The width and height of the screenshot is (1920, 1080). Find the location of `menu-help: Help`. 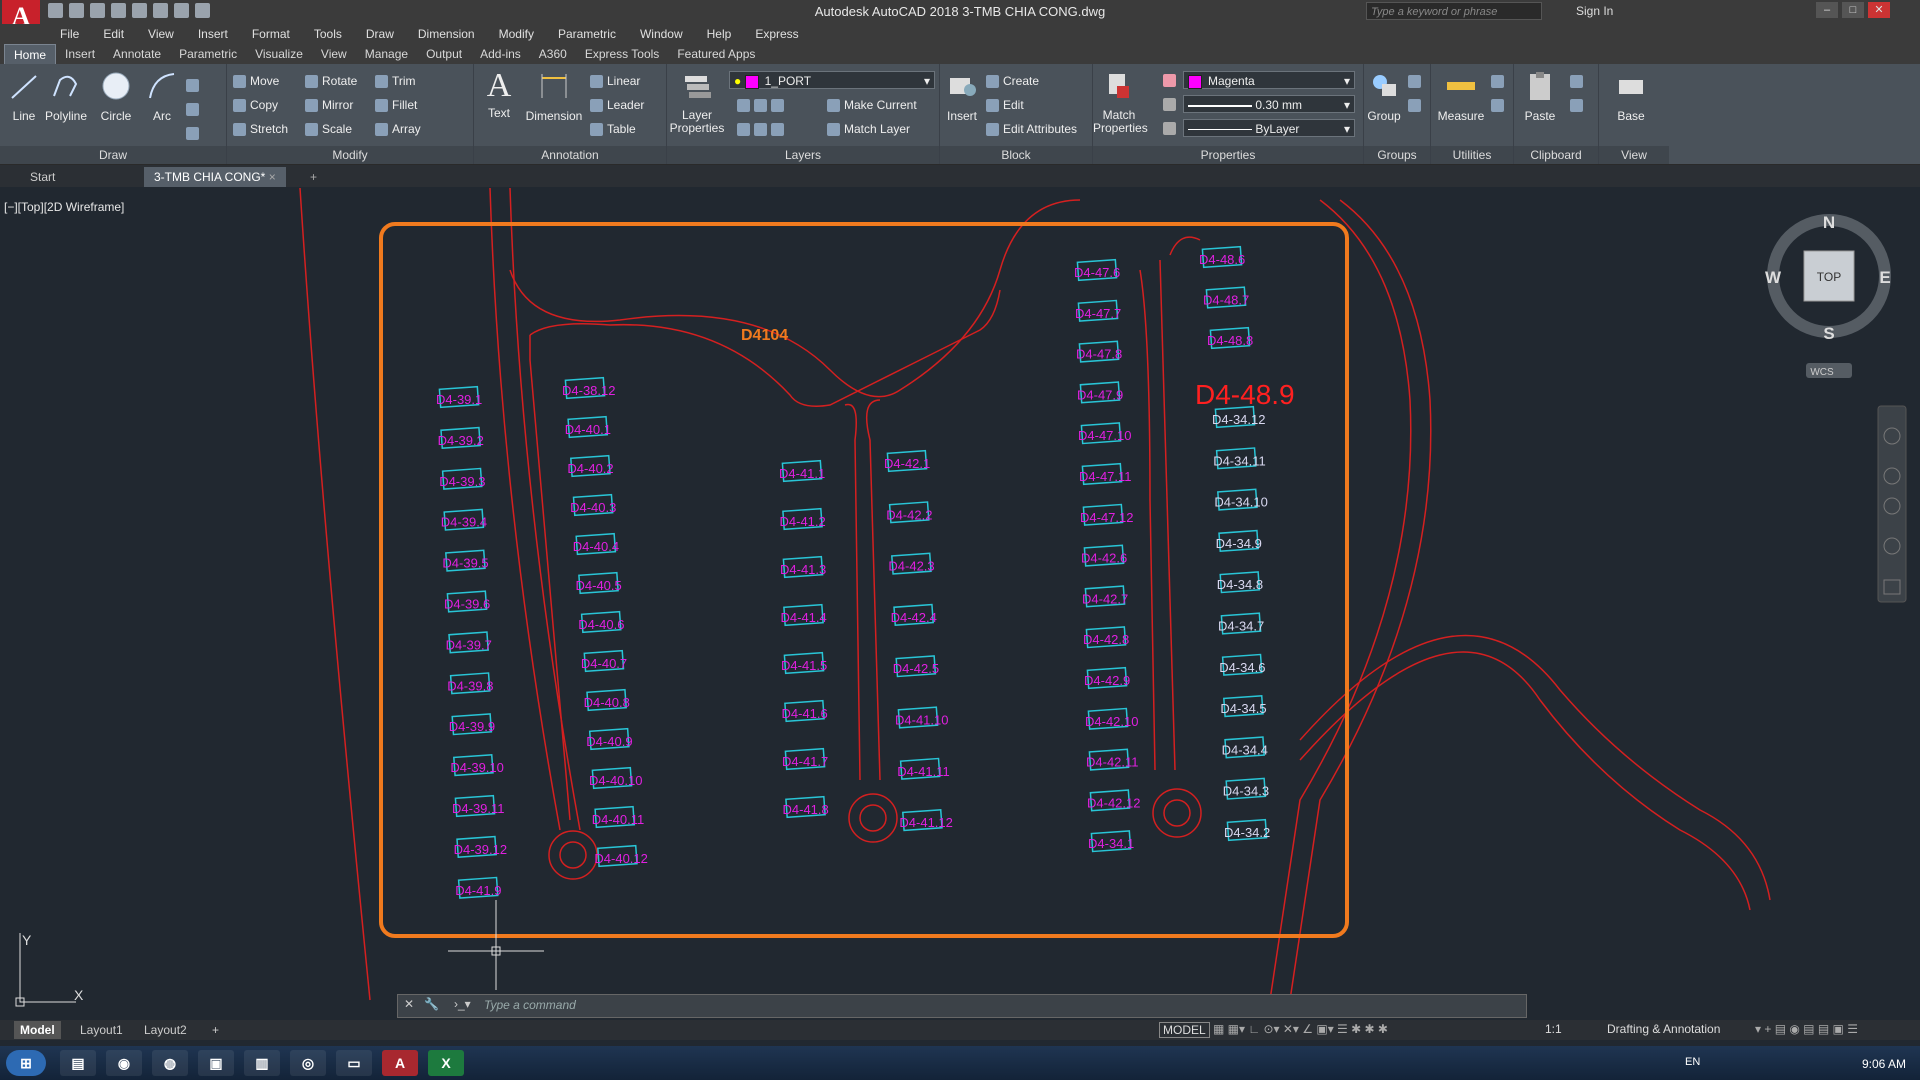

menu-help: Help is located at coordinates (719, 34).